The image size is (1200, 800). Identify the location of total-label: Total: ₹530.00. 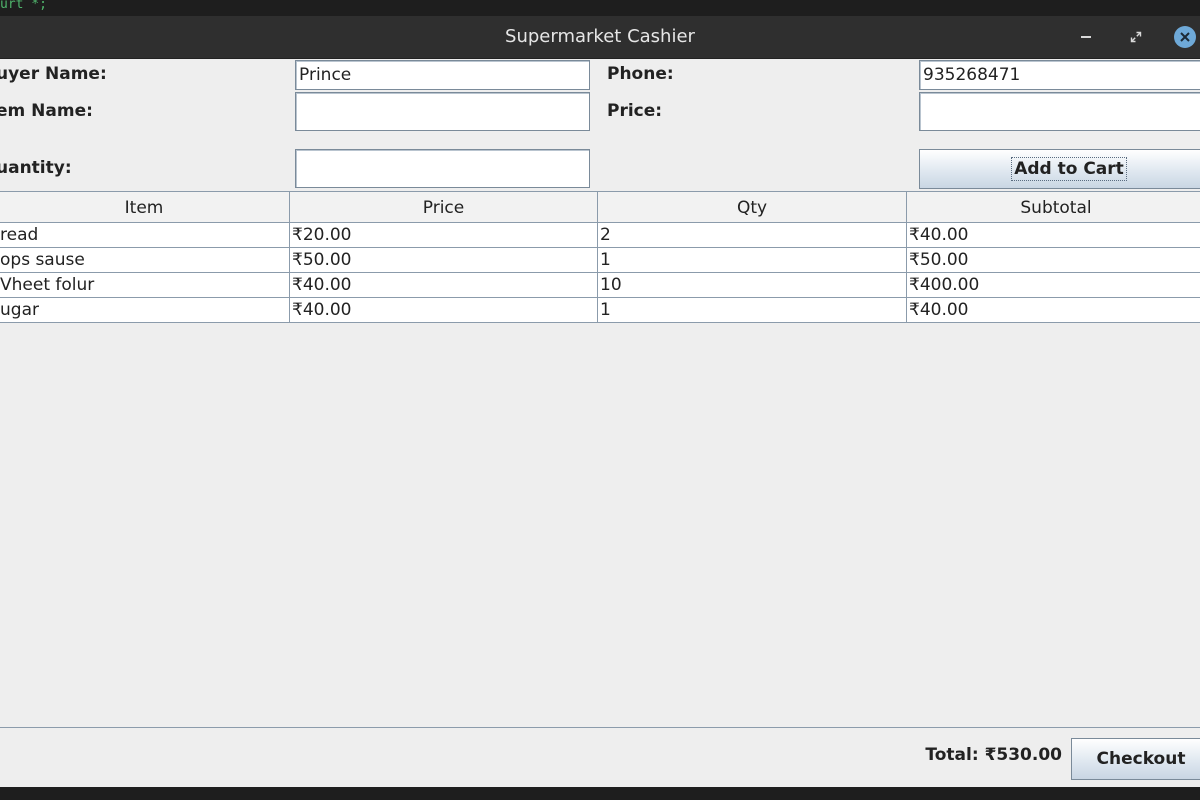
(993, 755).